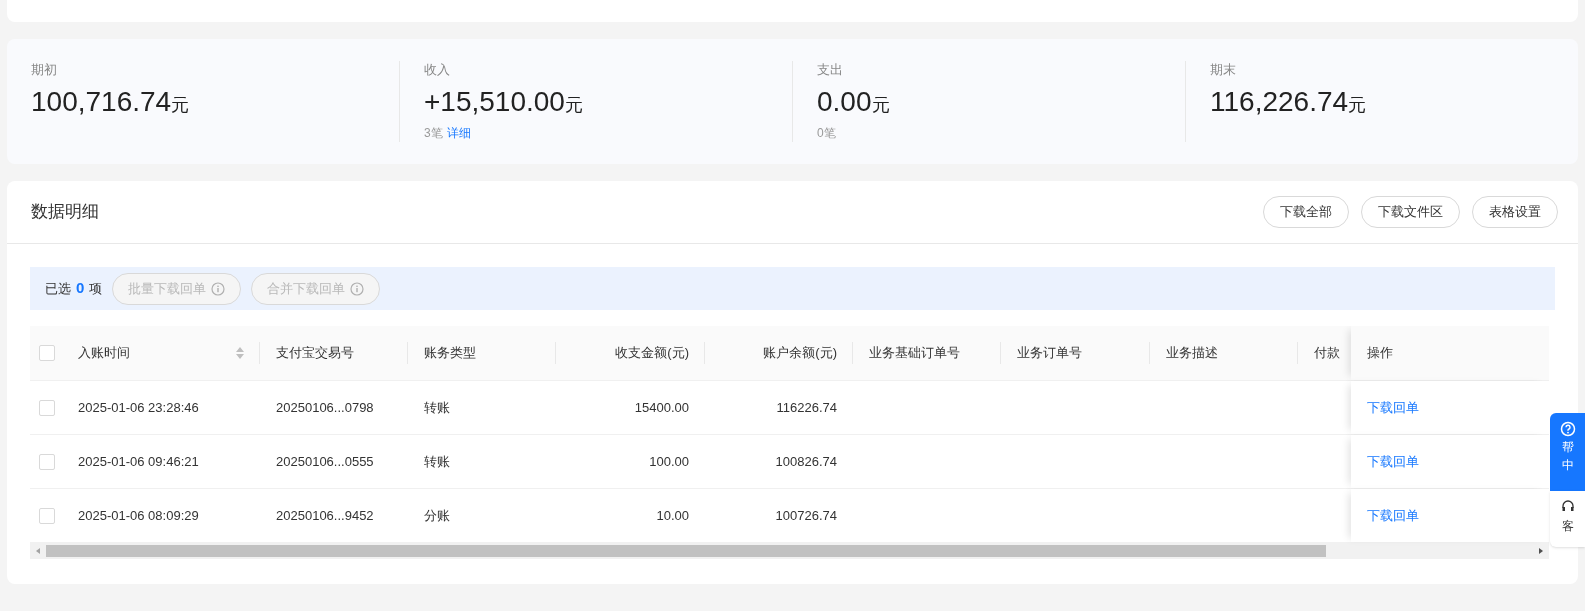 This screenshot has width=1585, height=611. Describe the element at coordinates (806, 407) in the screenshot. I see `table-cell-text: 116226.74` at that location.